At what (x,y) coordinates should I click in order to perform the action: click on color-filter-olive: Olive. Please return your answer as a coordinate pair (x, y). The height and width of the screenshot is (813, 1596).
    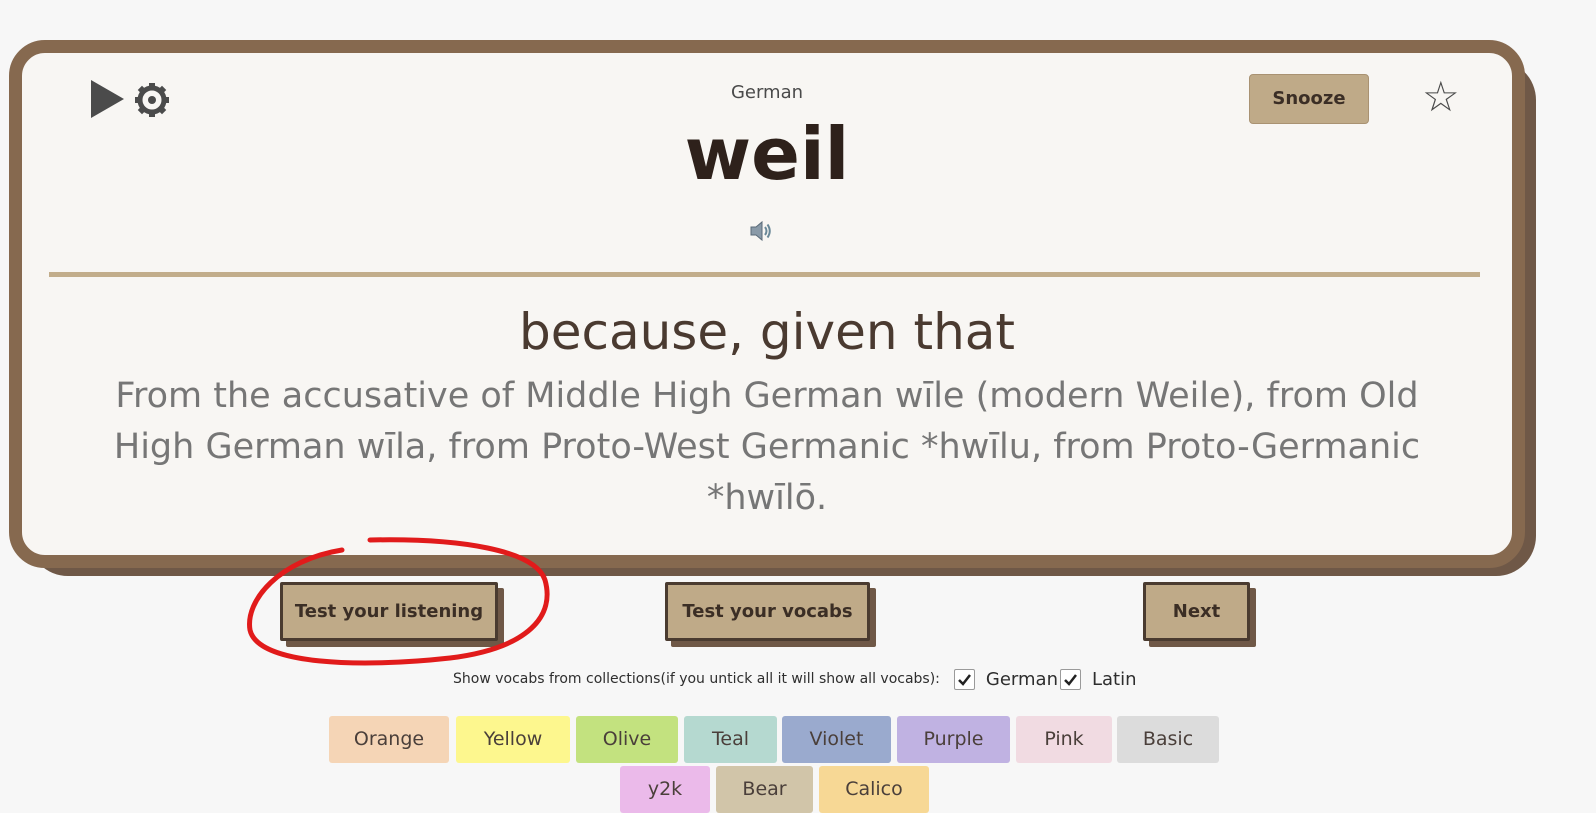
    Looking at the image, I should click on (627, 739).